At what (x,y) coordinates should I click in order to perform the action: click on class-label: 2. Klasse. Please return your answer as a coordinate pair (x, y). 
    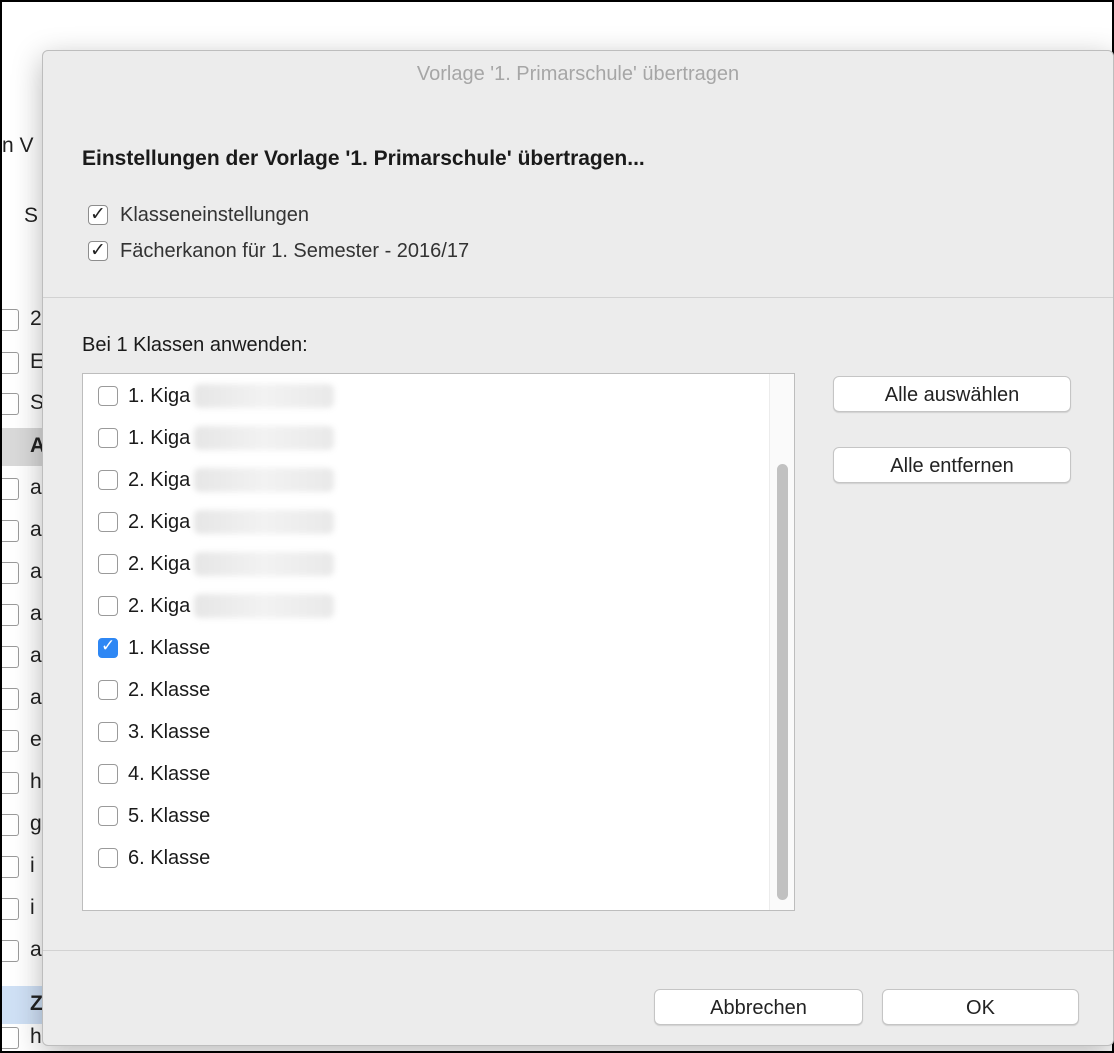
    Looking at the image, I should click on (169, 689).